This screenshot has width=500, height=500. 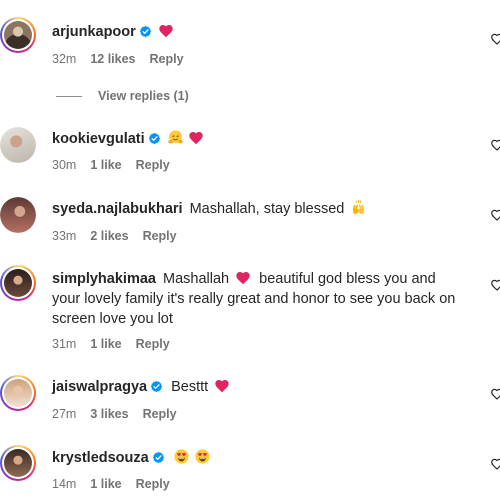 What do you see at coordinates (64, 484) in the screenshot?
I see `comment-time: 14m` at bounding box center [64, 484].